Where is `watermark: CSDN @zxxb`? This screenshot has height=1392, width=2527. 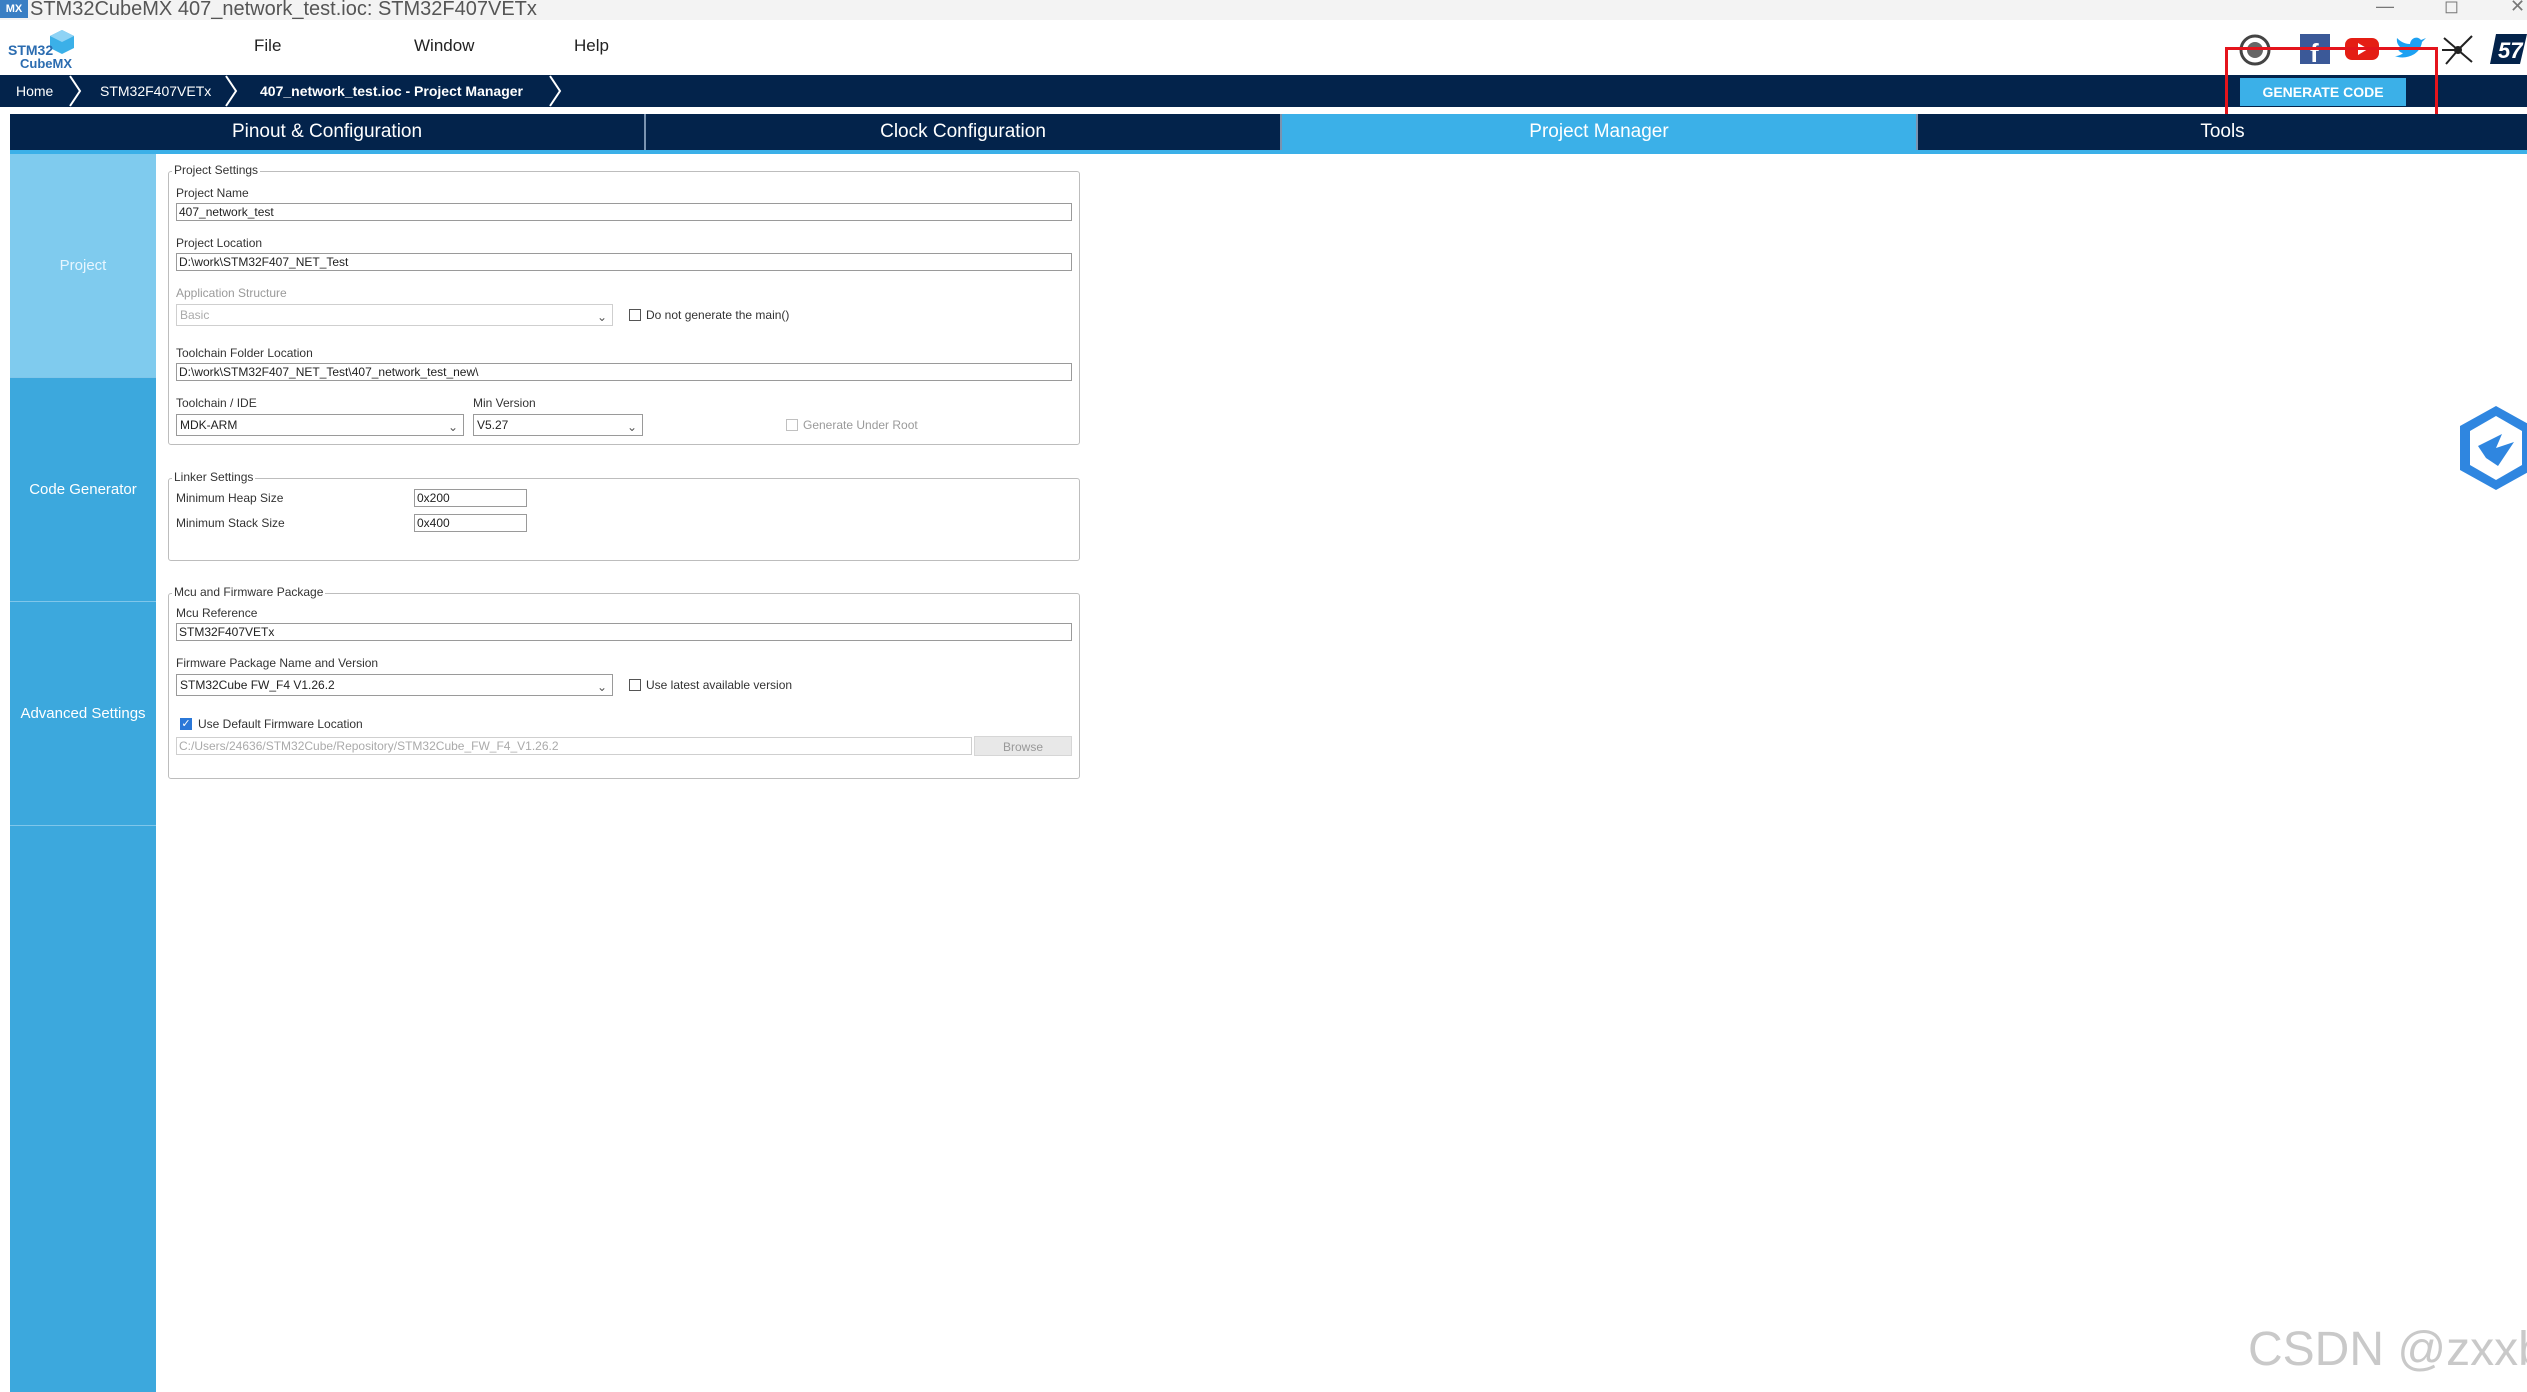
watermark: CSDN @zxxb is located at coordinates (2387, 1349).